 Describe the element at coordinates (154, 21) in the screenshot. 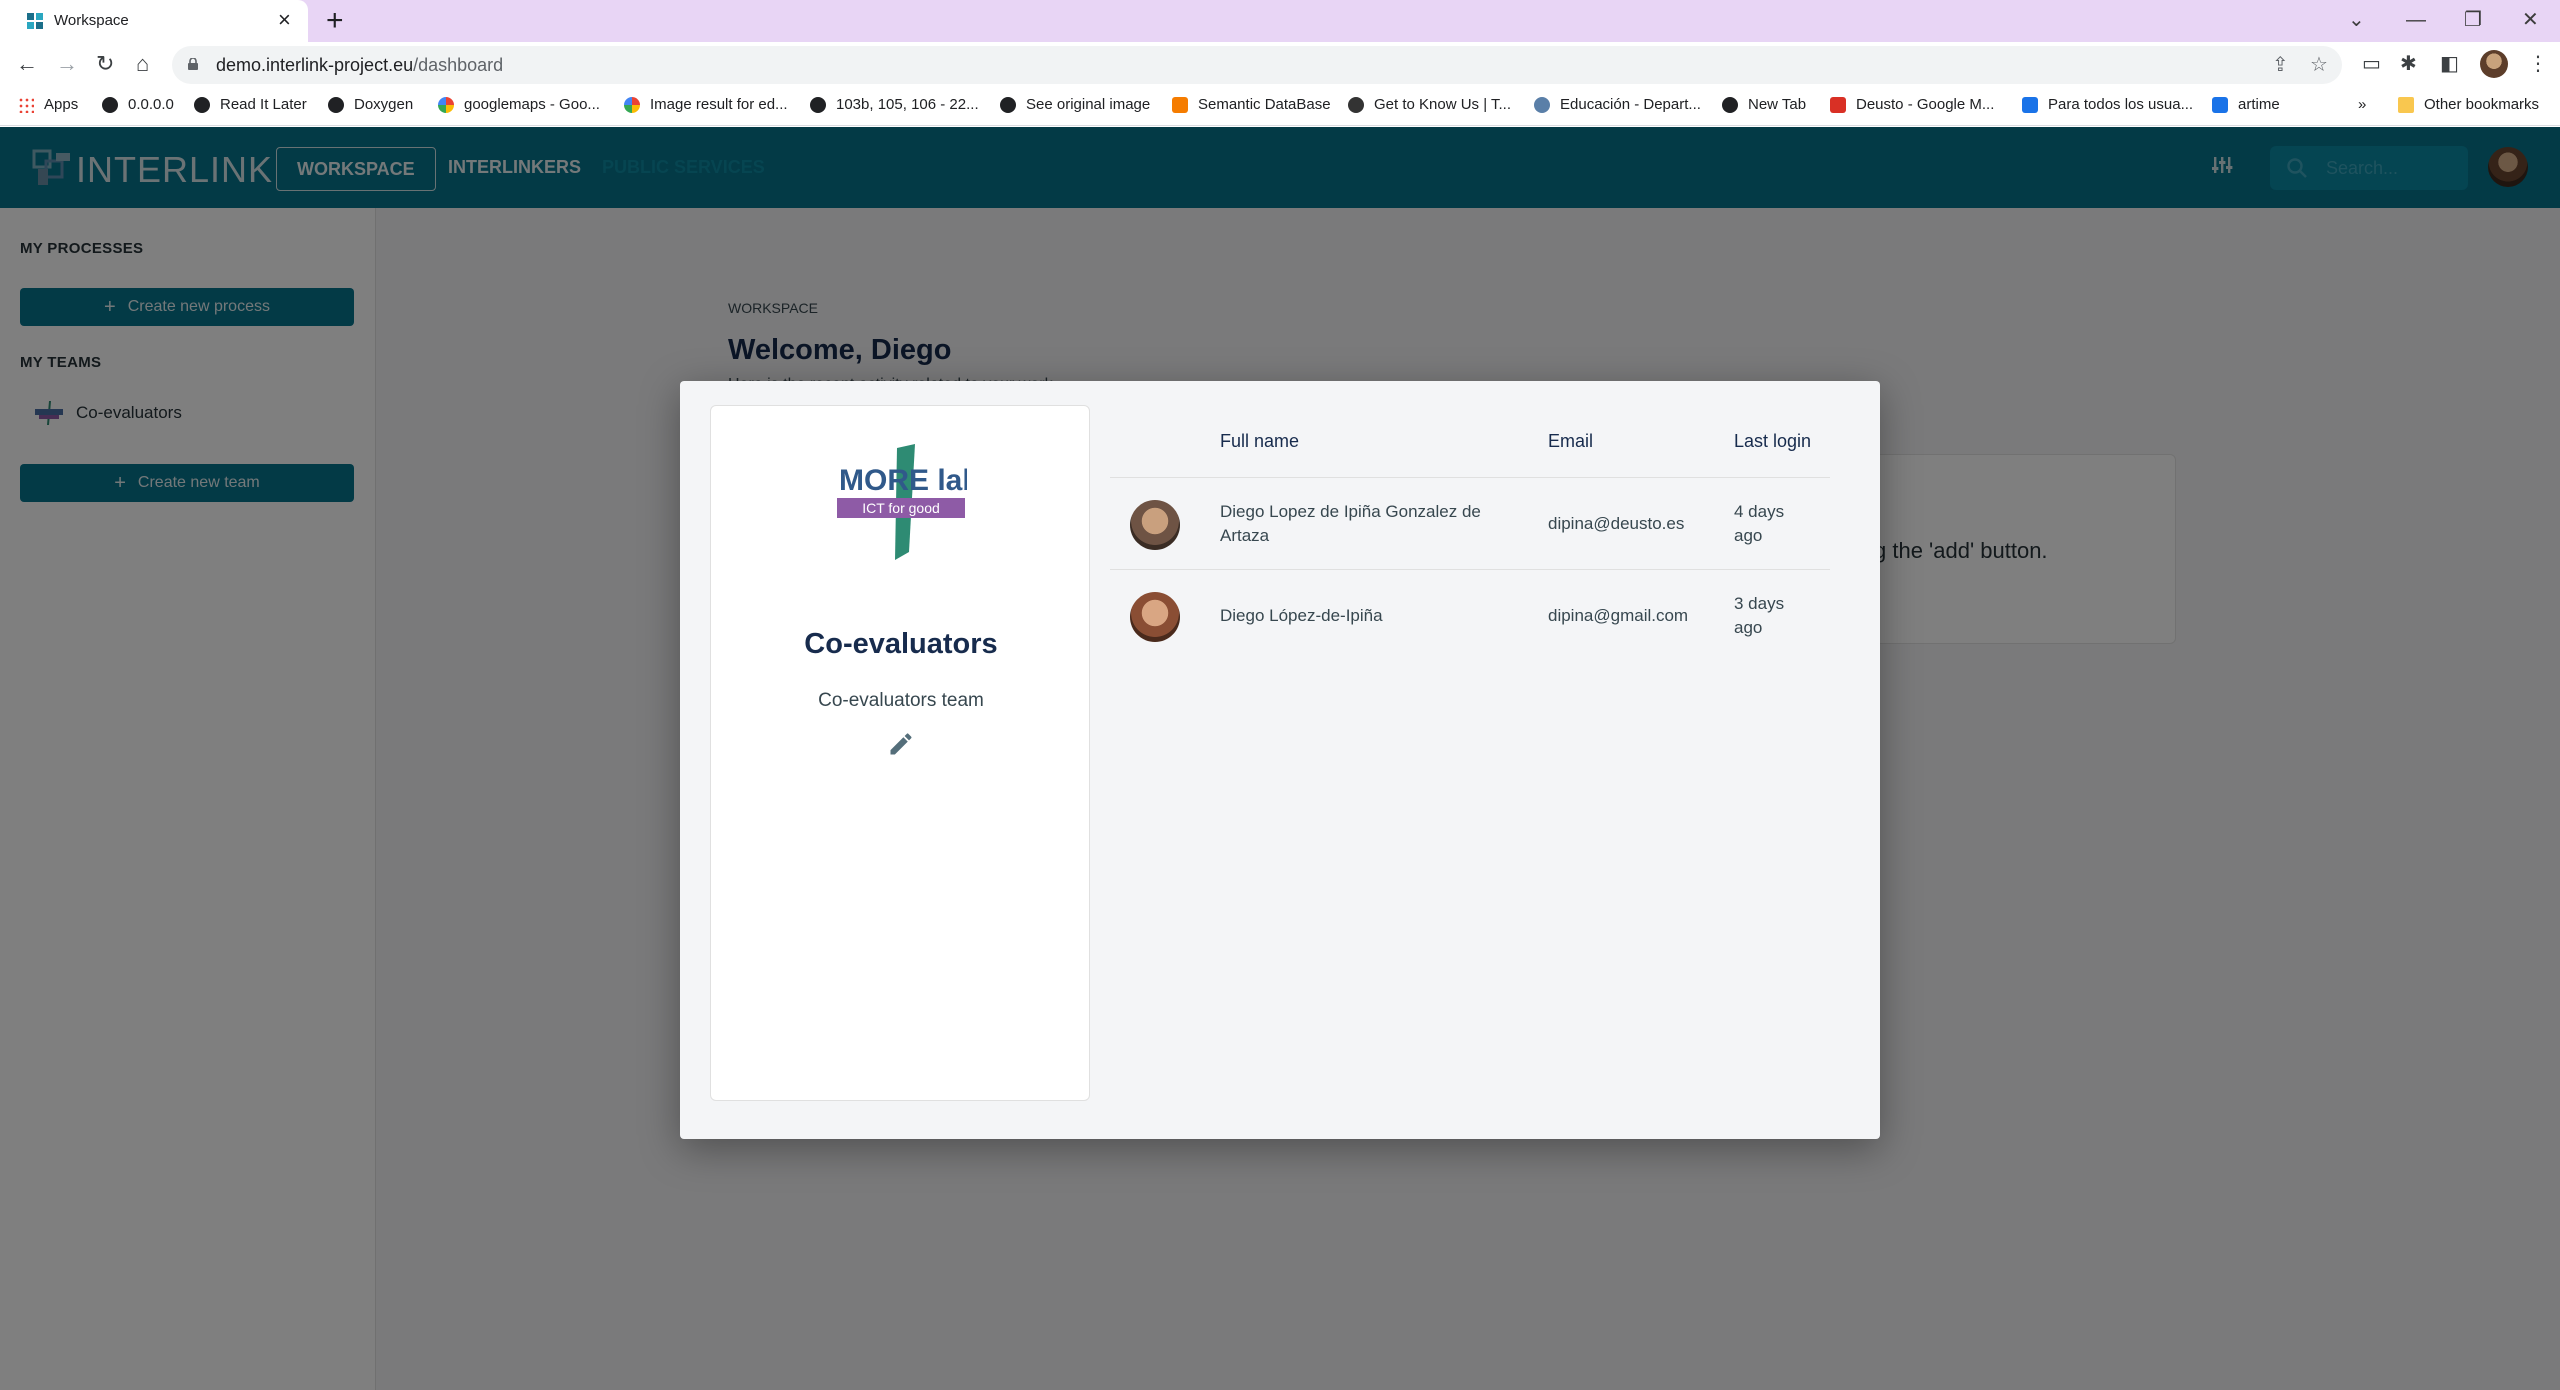

I see `browser-tab: Workspace ×` at that location.